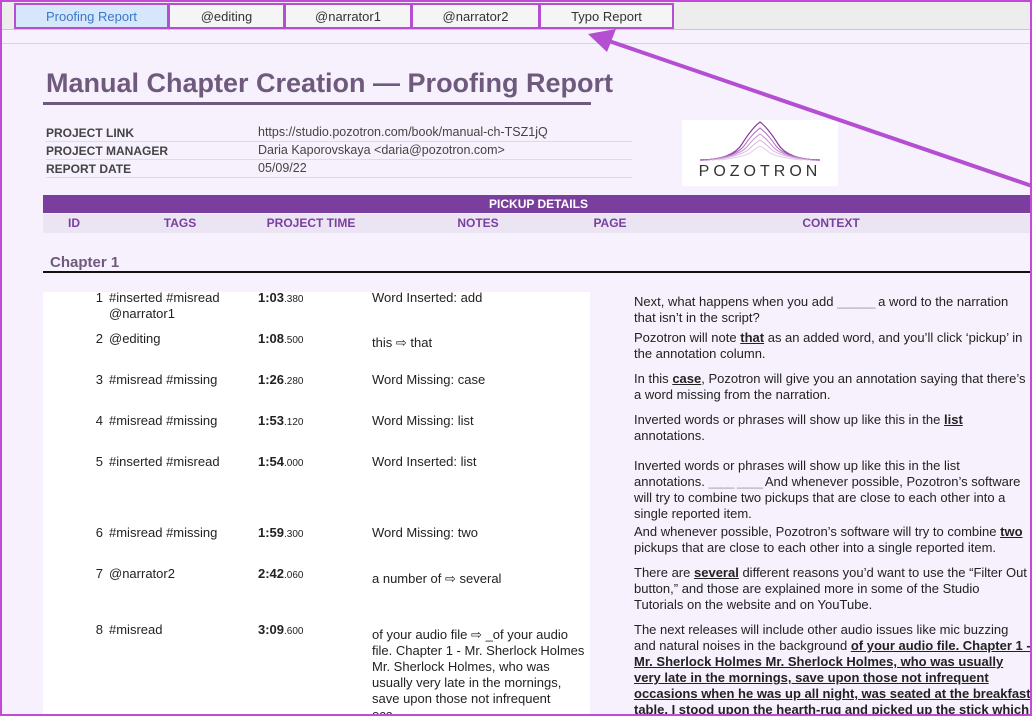  What do you see at coordinates (477, 223) in the screenshot?
I see `column-header-notes: NOTES` at bounding box center [477, 223].